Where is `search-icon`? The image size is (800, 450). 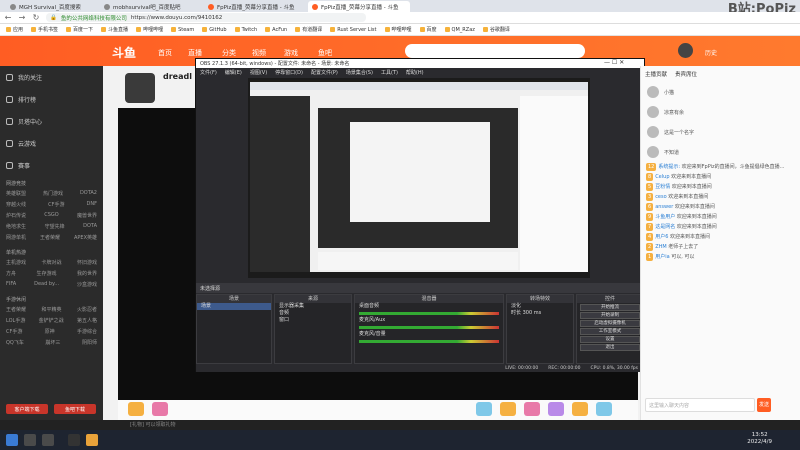 search-icon is located at coordinates (30, 440).